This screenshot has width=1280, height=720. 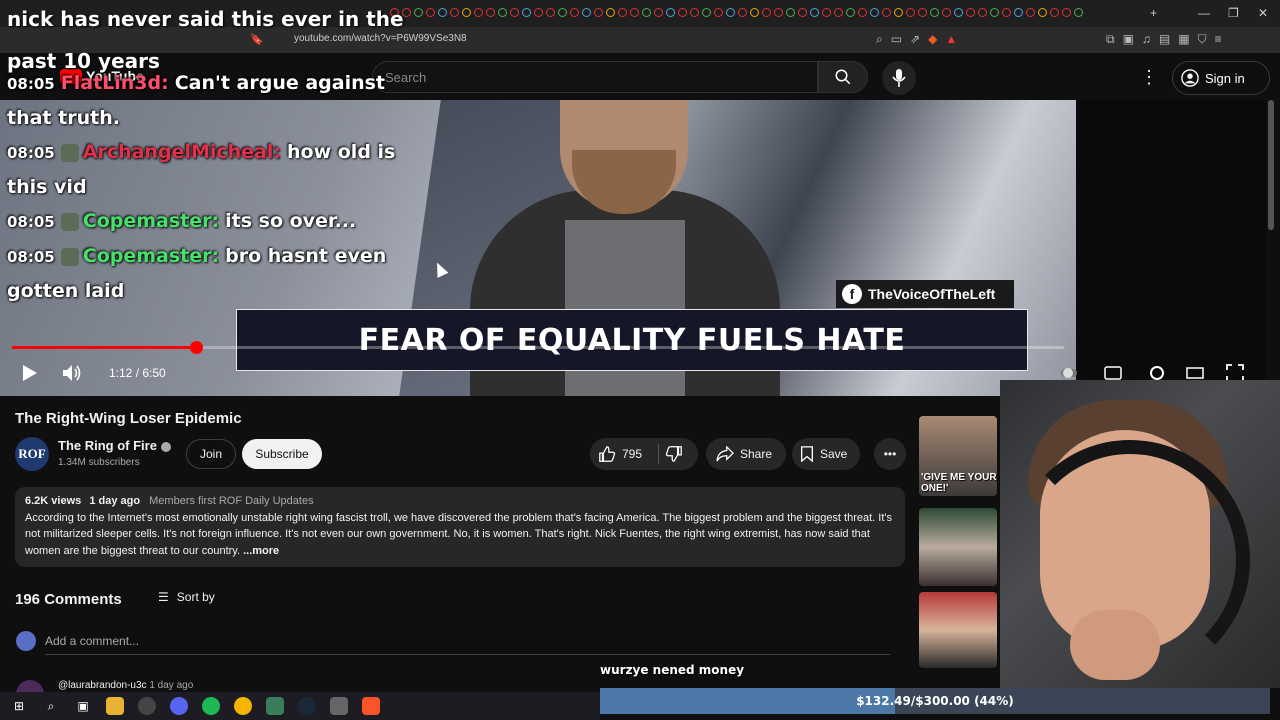 What do you see at coordinates (72, 373) in the screenshot?
I see `volume-icon` at bounding box center [72, 373].